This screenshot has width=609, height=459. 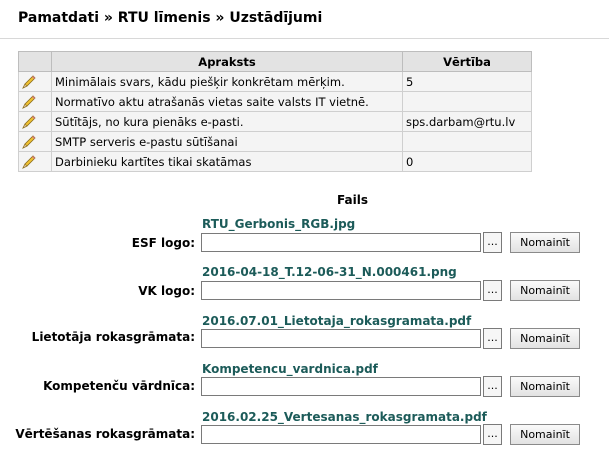 I want to click on table-row: SMTP serveris e-pastu sūtīšanai, so click(x=275, y=141).